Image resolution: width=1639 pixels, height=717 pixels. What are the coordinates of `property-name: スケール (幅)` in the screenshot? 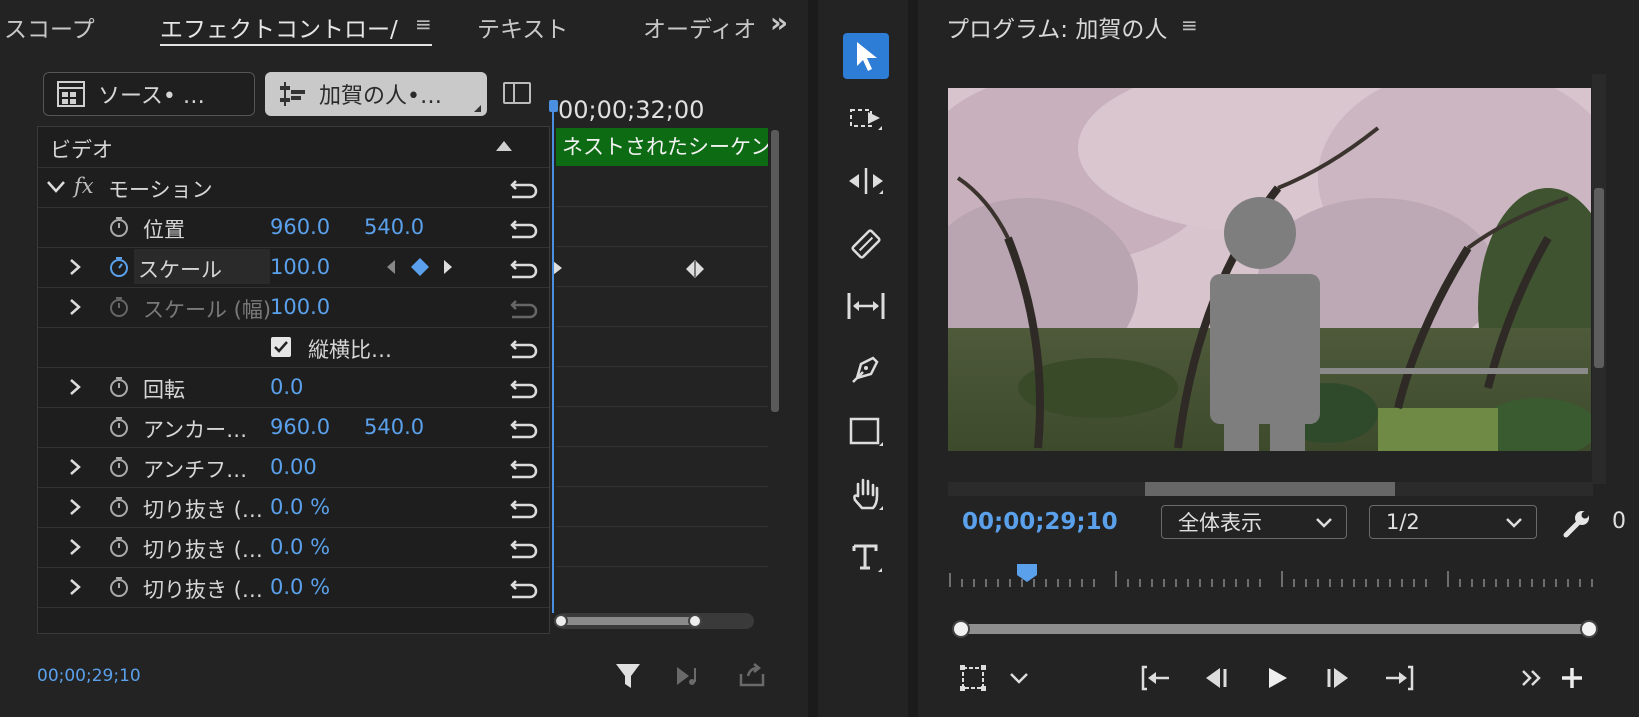 It's located at (207, 310).